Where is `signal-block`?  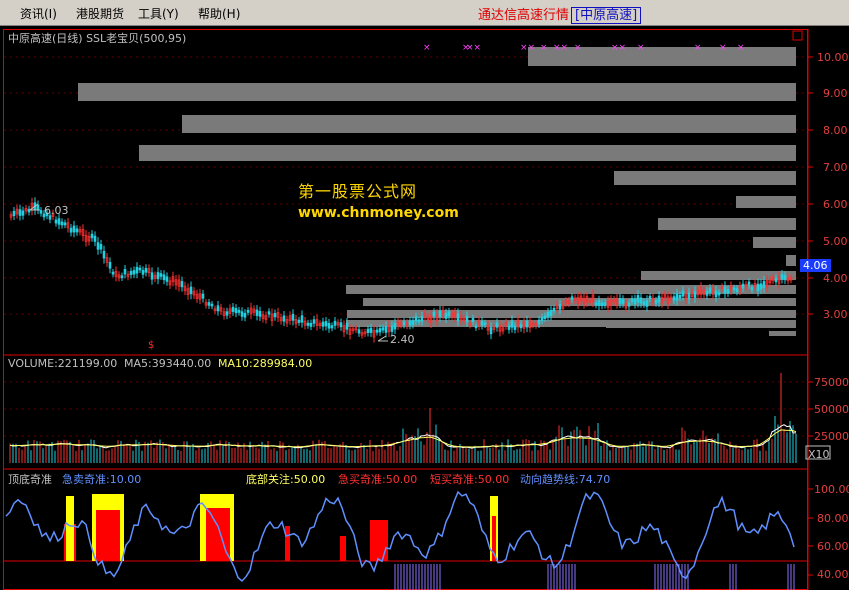
signal-block is located at coordinates (343, 548).